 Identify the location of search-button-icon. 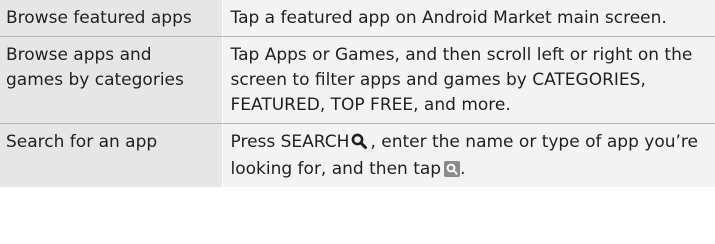
(452, 168).